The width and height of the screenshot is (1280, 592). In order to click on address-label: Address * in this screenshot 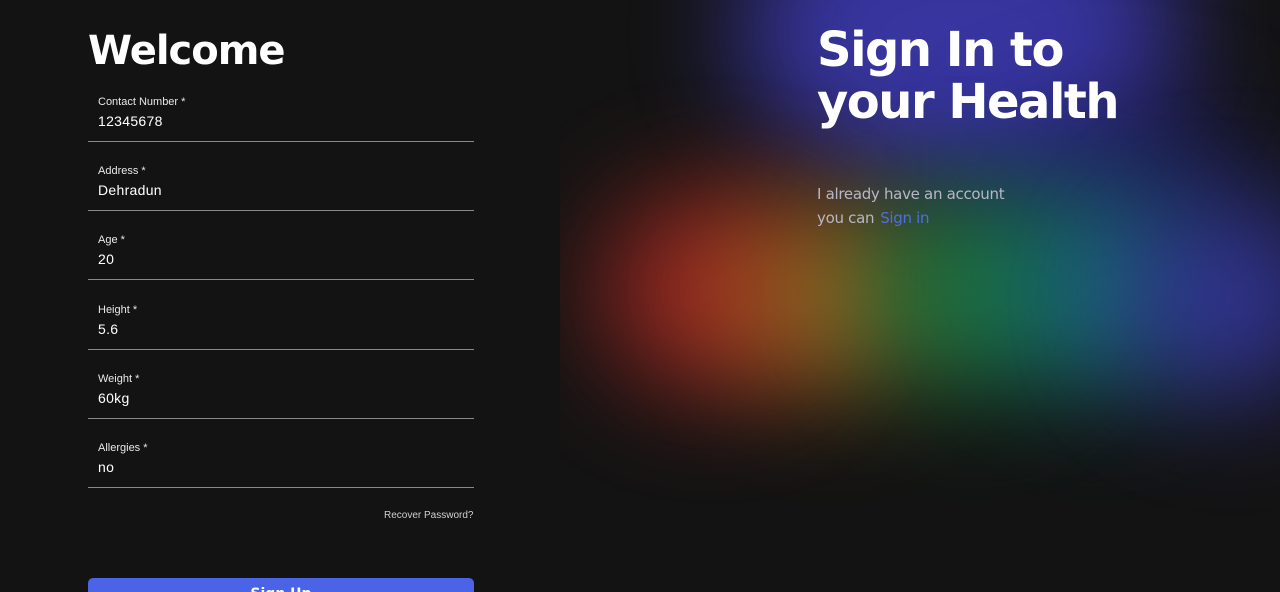, I will do `click(122, 171)`.